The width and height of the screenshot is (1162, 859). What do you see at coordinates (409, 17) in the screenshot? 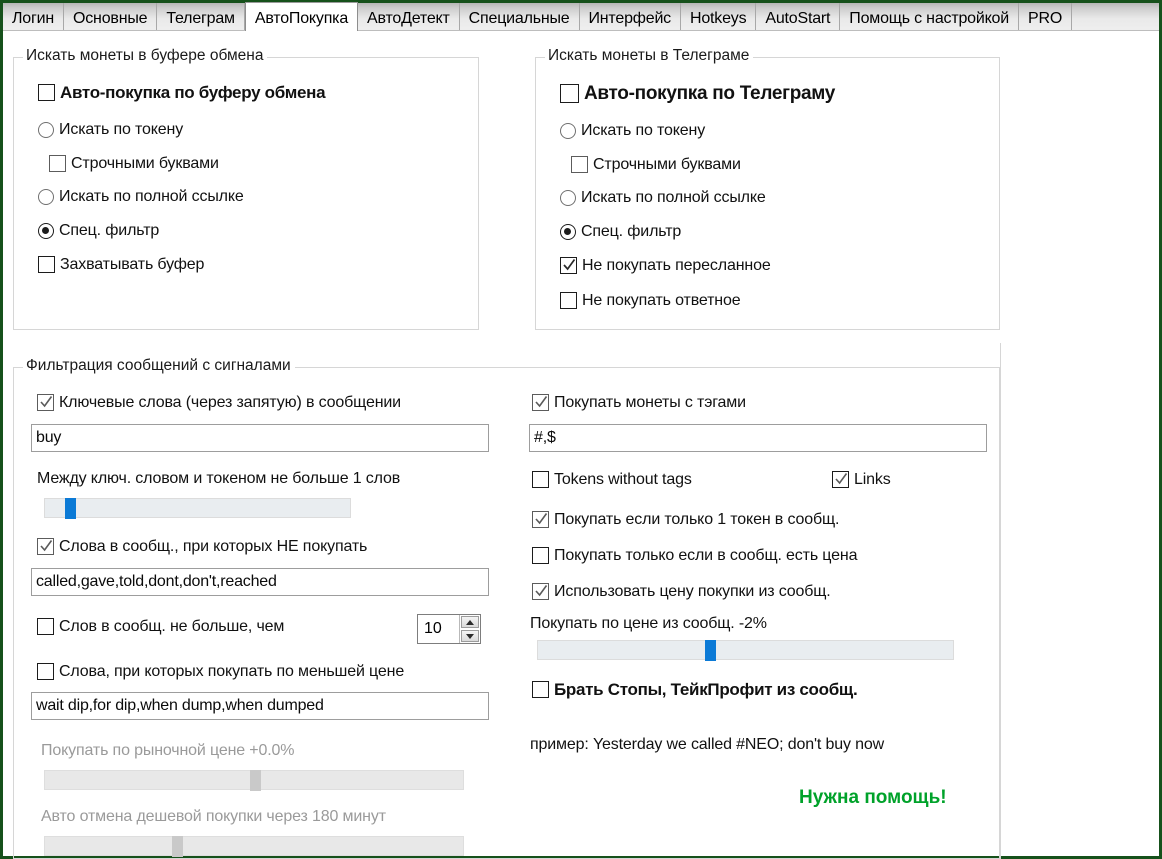
I see `tab-avtodetekt: АвтоДетект` at bounding box center [409, 17].